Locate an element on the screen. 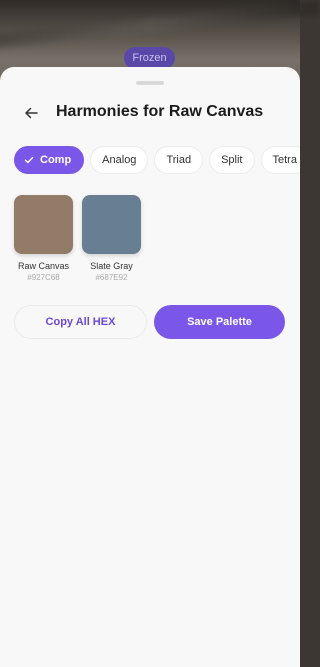 This screenshot has height=667, width=320. tab-label: Tetra is located at coordinates (284, 160).